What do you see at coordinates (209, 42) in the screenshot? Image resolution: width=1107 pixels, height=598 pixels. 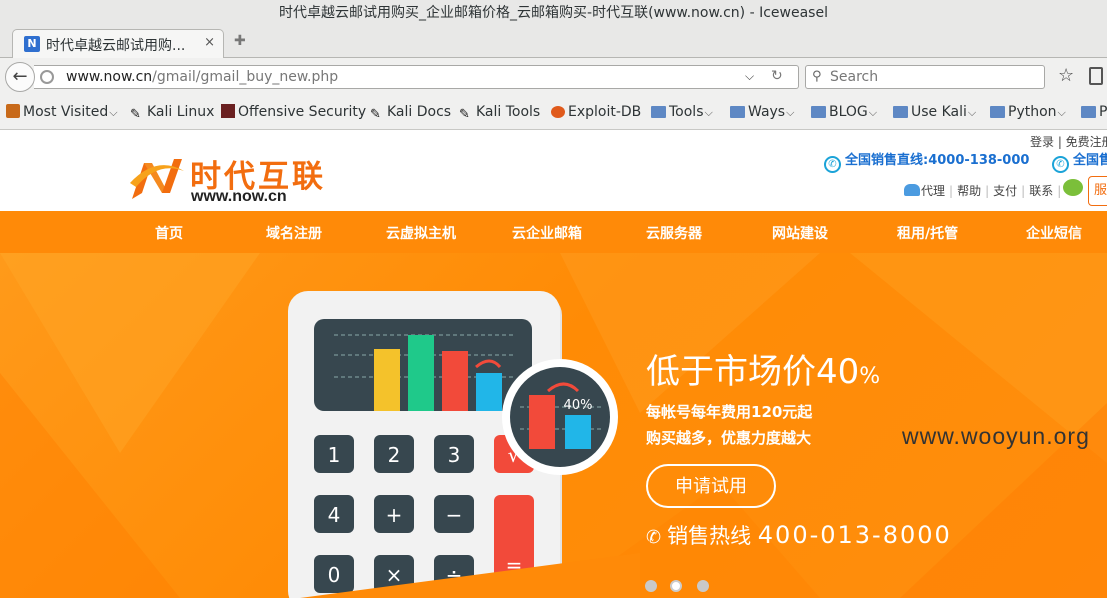 I see `tab-close-icon: ×` at bounding box center [209, 42].